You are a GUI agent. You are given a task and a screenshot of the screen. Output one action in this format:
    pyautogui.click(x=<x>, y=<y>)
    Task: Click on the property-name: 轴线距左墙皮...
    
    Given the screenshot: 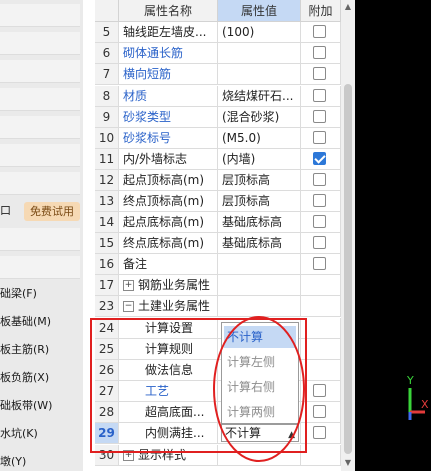 What is the action you would take?
    pyautogui.click(x=168, y=32)
    